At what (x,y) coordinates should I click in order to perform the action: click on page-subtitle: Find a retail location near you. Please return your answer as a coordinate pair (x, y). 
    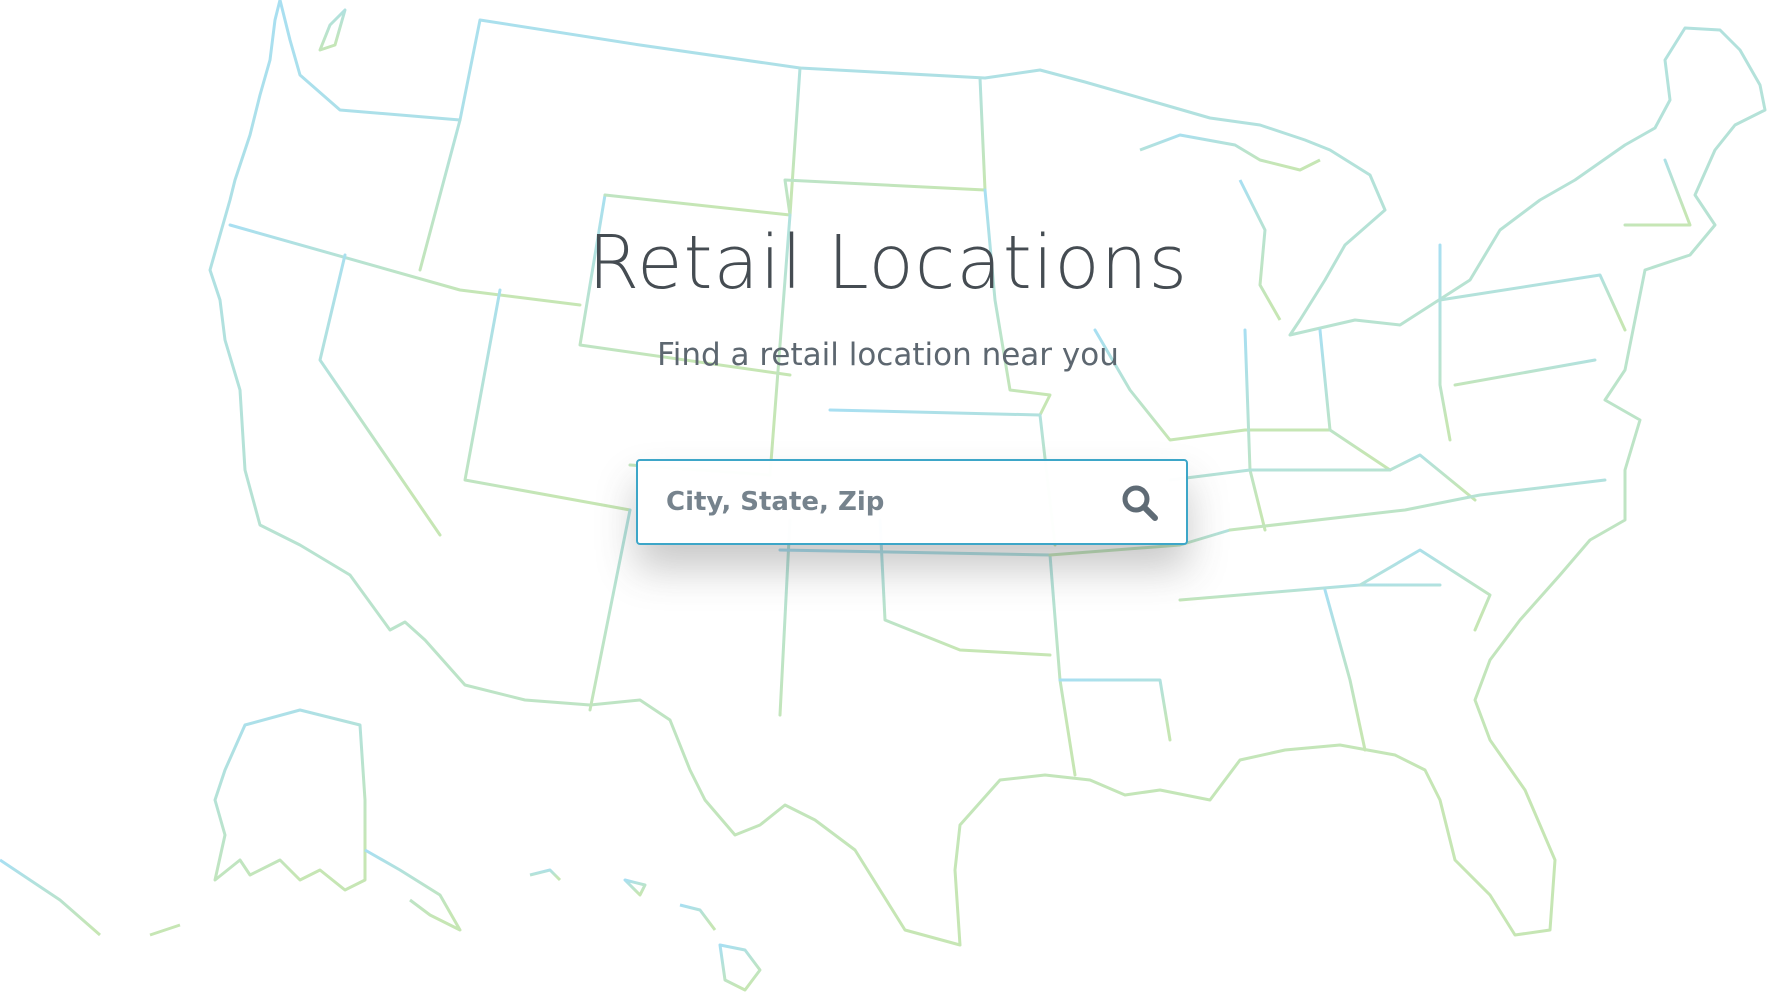
    Looking at the image, I should click on (888, 355).